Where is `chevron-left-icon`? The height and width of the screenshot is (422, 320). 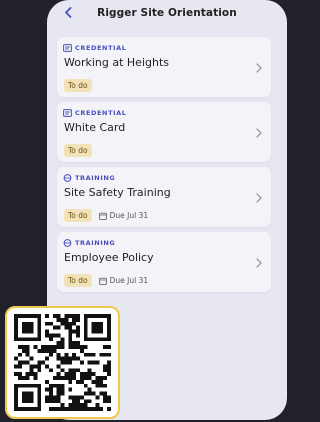
chevron-left-icon is located at coordinates (68, 12).